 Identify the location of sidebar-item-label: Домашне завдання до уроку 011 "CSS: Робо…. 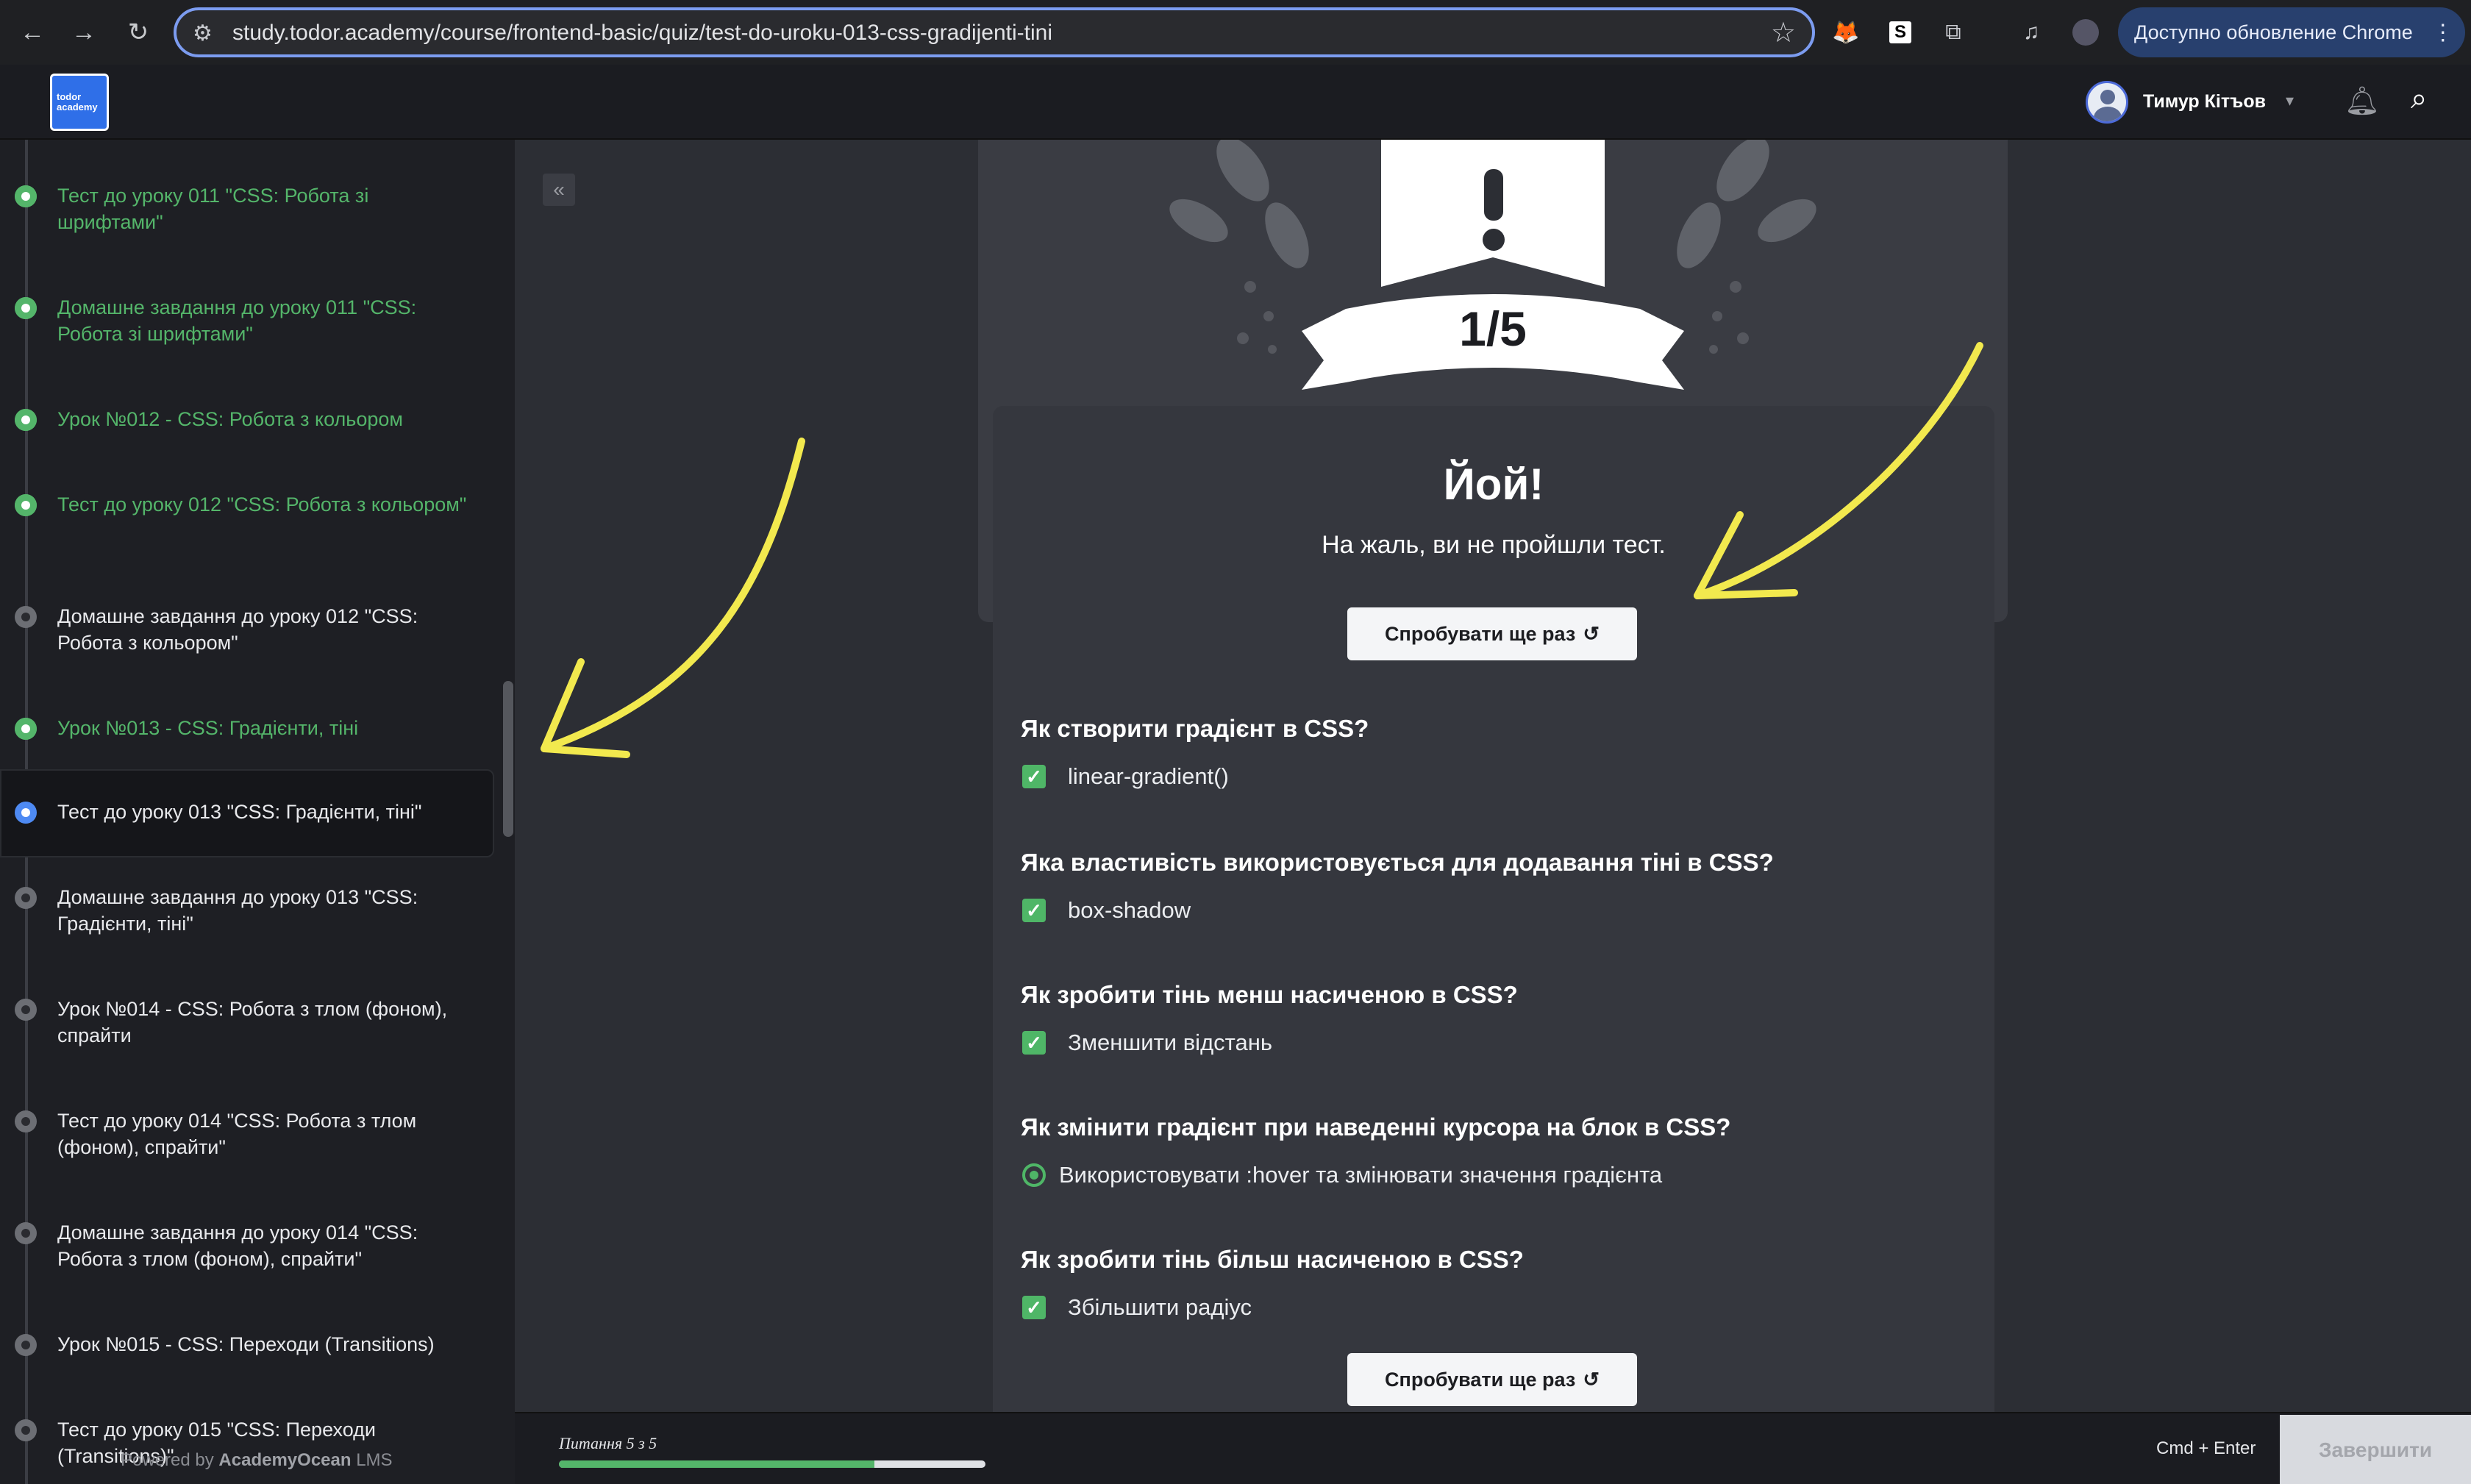
(237, 320).